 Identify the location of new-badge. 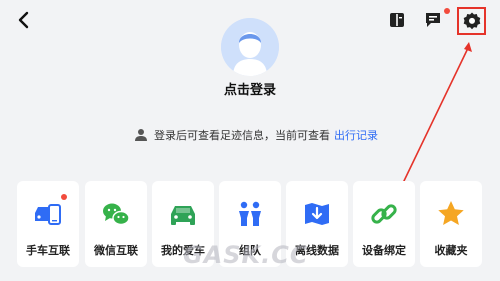
(64, 197).